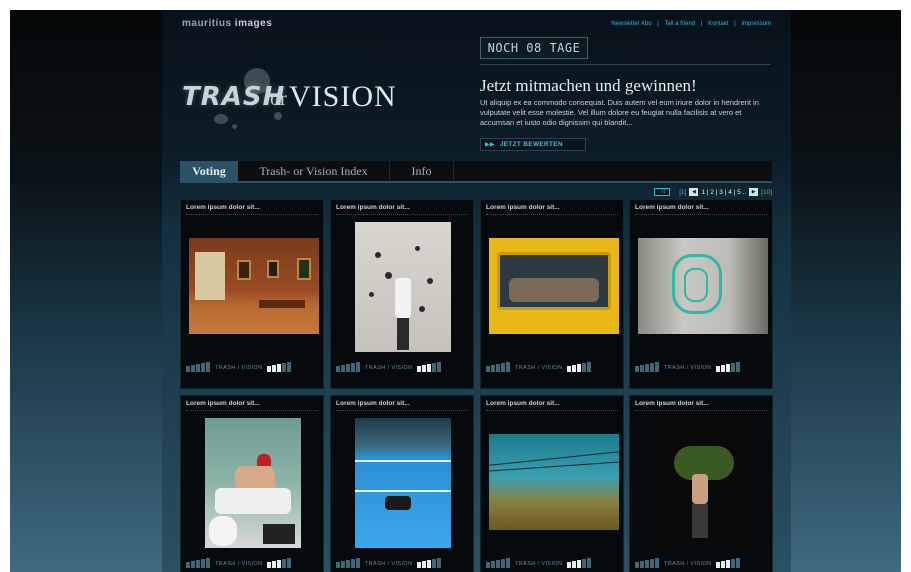 The image size is (911, 572). Describe the element at coordinates (533, 144) in the screenshot. I see `jetzt-bewerten-button: ▶▶ JETZT BEWERTEN` at that location.